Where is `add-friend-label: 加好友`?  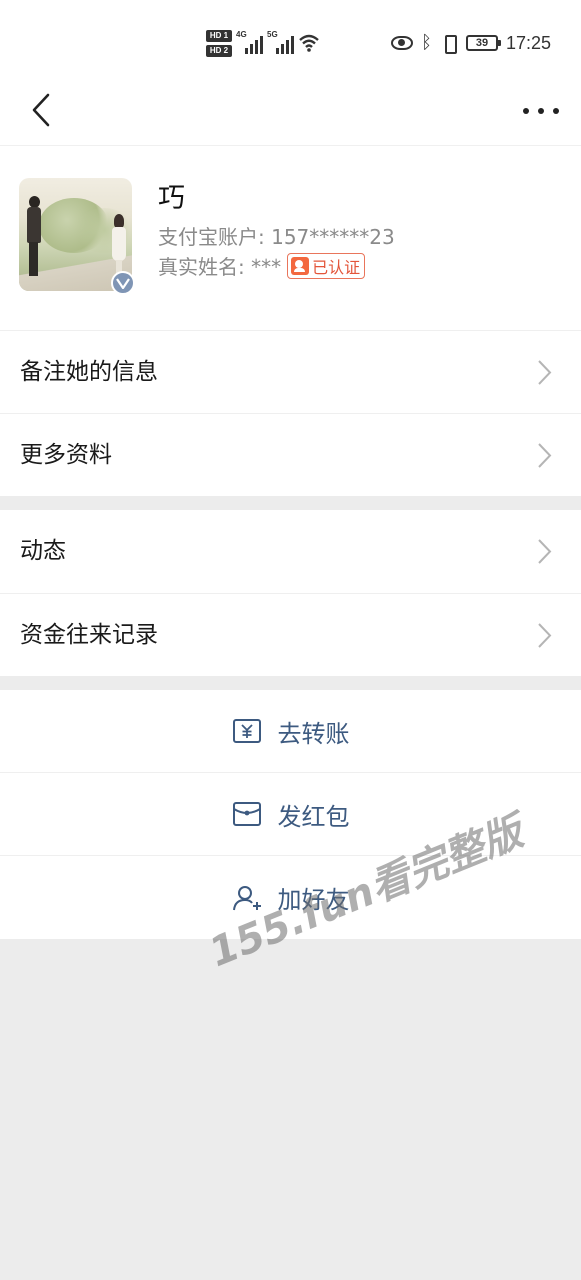
add-friend-label: 加好友 is located at coordinates (313, 900).